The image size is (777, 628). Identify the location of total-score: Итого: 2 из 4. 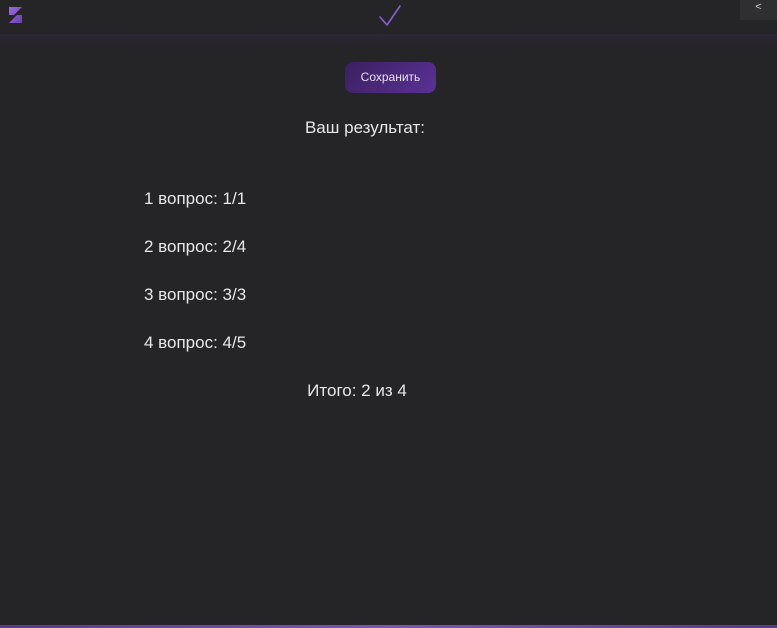
(357, 390).